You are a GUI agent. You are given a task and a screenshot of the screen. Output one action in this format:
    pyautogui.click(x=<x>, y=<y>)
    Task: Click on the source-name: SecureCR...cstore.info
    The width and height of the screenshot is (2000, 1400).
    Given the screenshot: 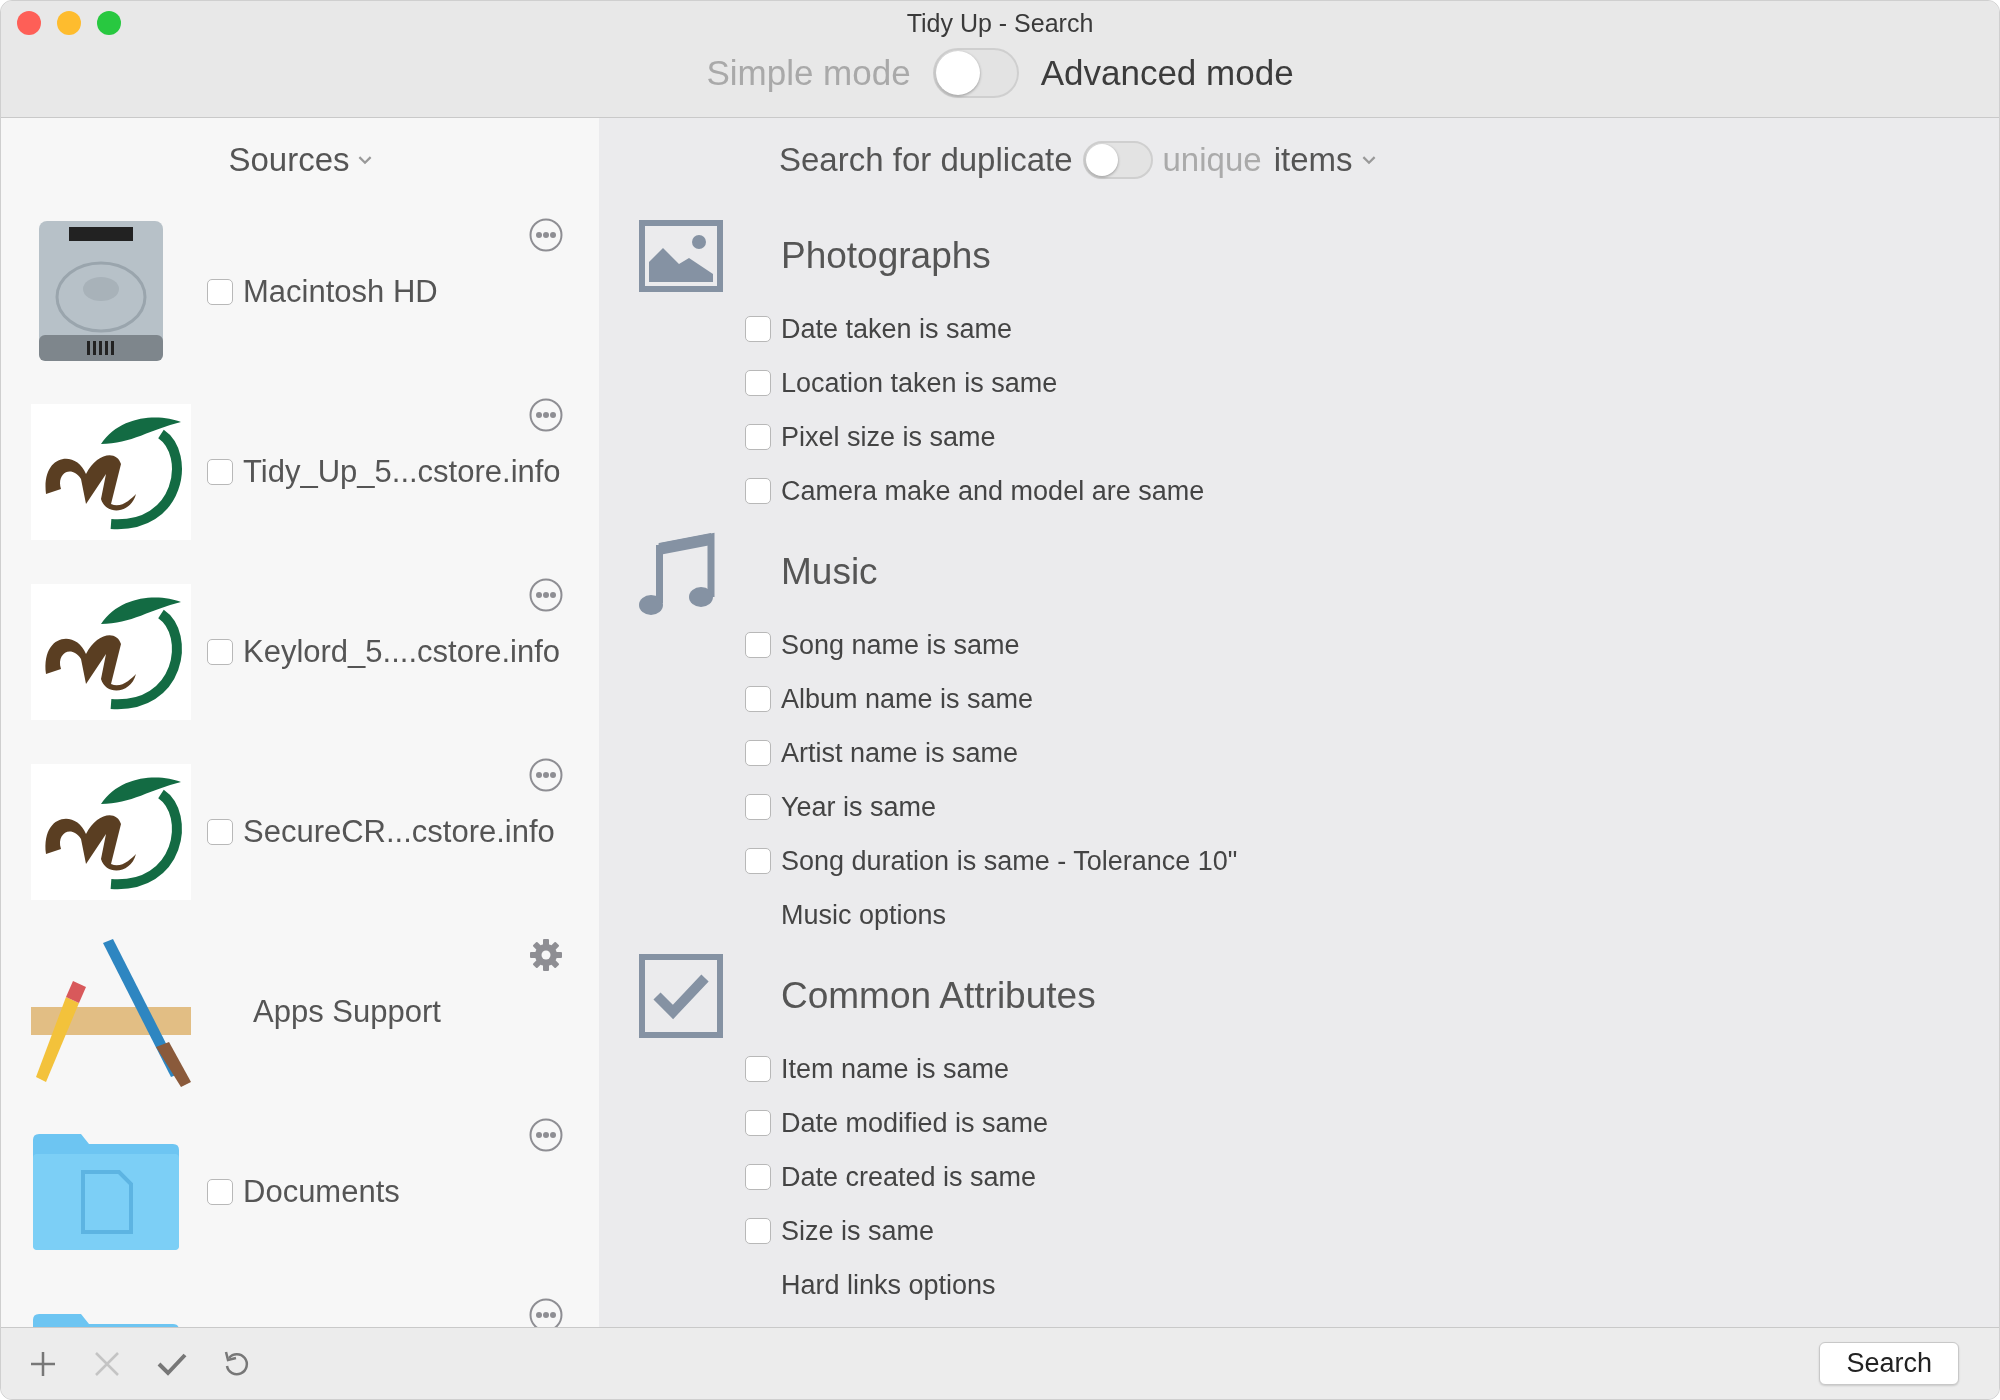 What is the action you would take?
    pyautogui.click(x=399, y=832)
    